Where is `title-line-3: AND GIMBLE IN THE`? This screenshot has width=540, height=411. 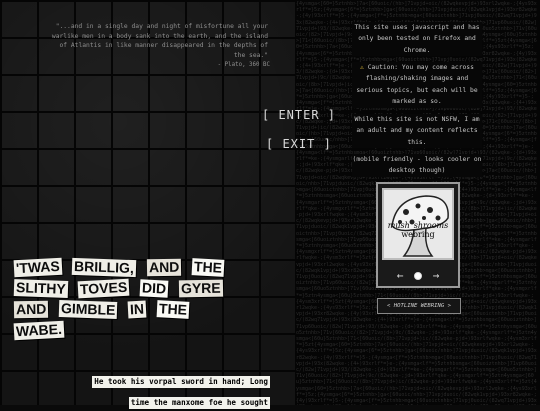
title-line-3: AND GIMBLE IN THE is located at coordinates (136, 309).